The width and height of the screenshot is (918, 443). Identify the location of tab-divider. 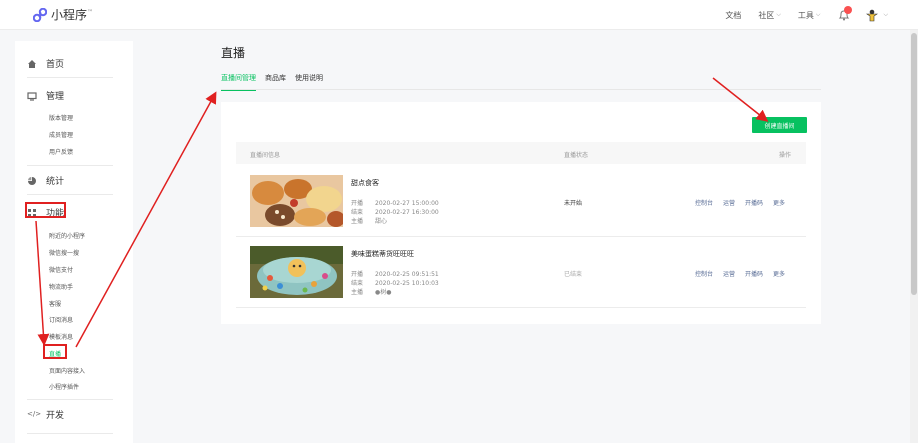
(521, 89).